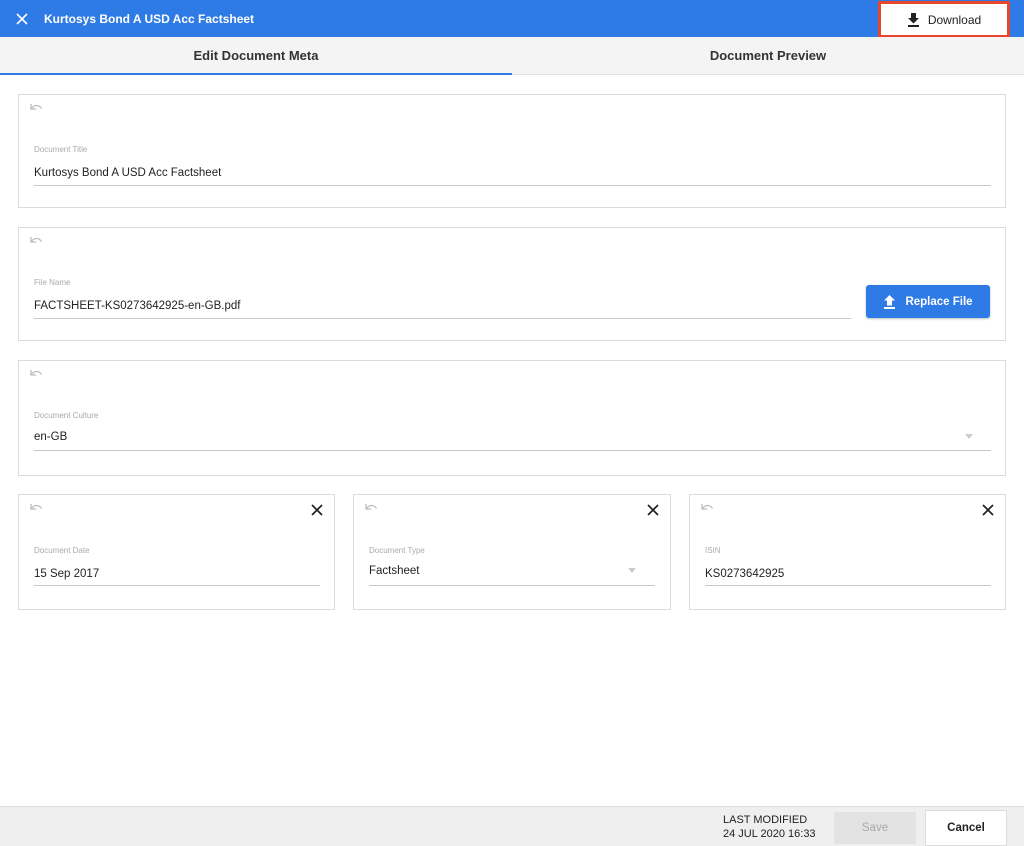  What do you see at coordinates (744, 574) in the screenshot?
I see `isin-input: KS0273642925` at bounding box center [744, 574].